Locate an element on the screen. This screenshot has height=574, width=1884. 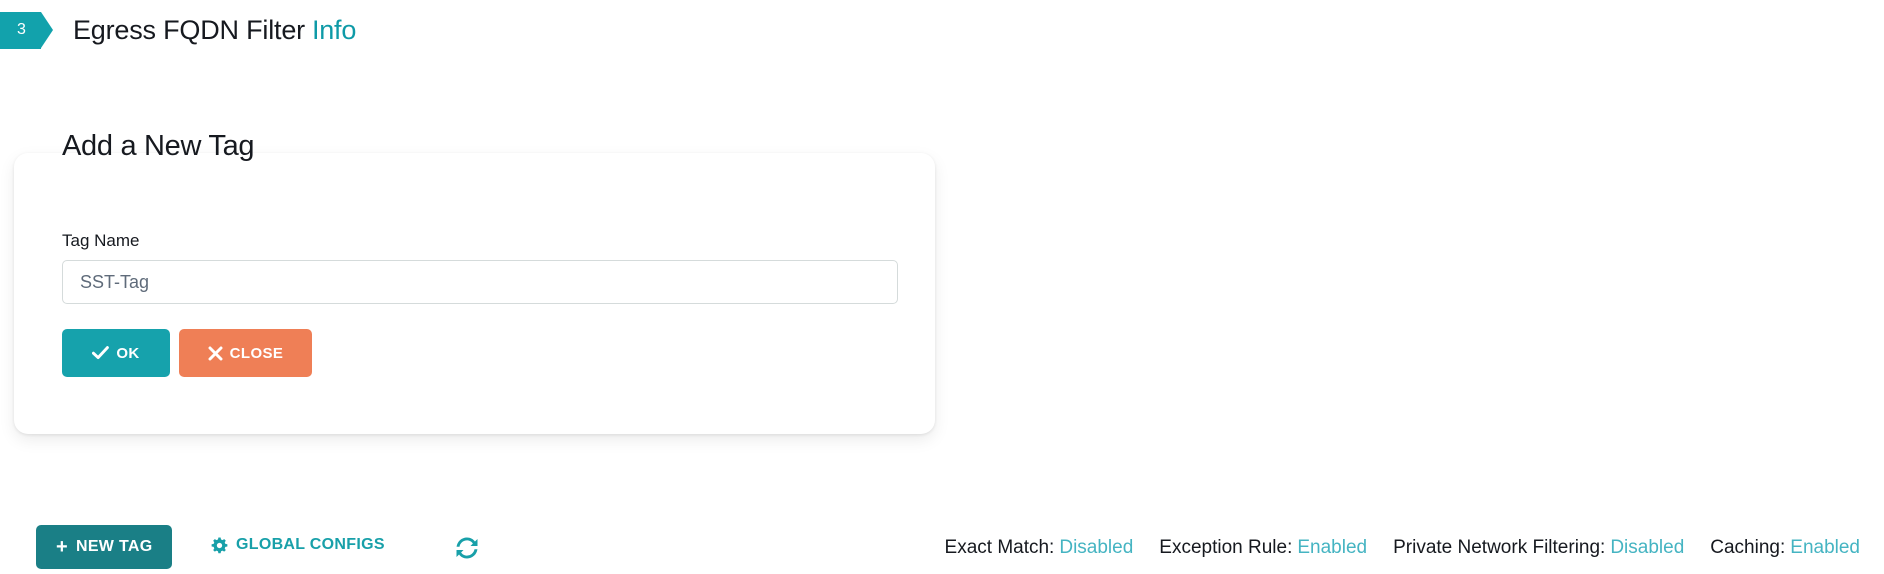
card-button-row: OK CLOSE is located at coordinates (187, 353).